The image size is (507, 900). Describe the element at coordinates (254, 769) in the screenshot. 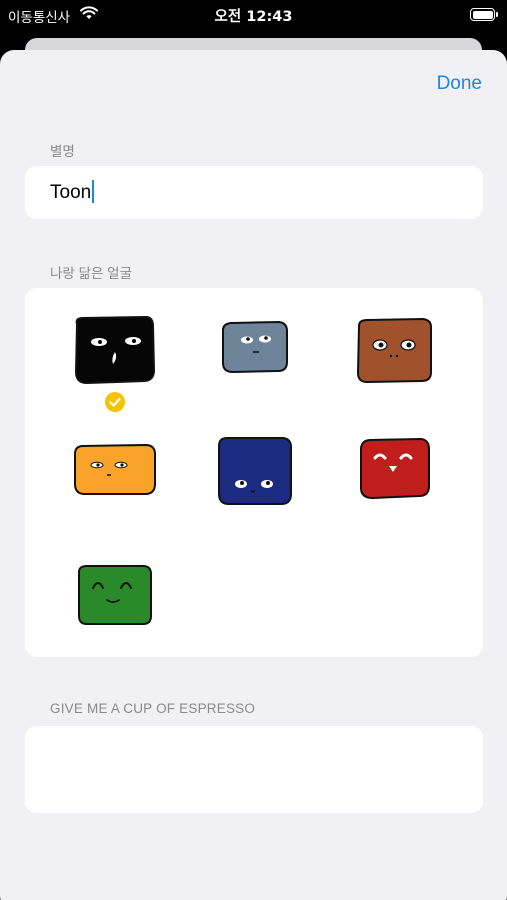

I see `espresso-field` at that location.